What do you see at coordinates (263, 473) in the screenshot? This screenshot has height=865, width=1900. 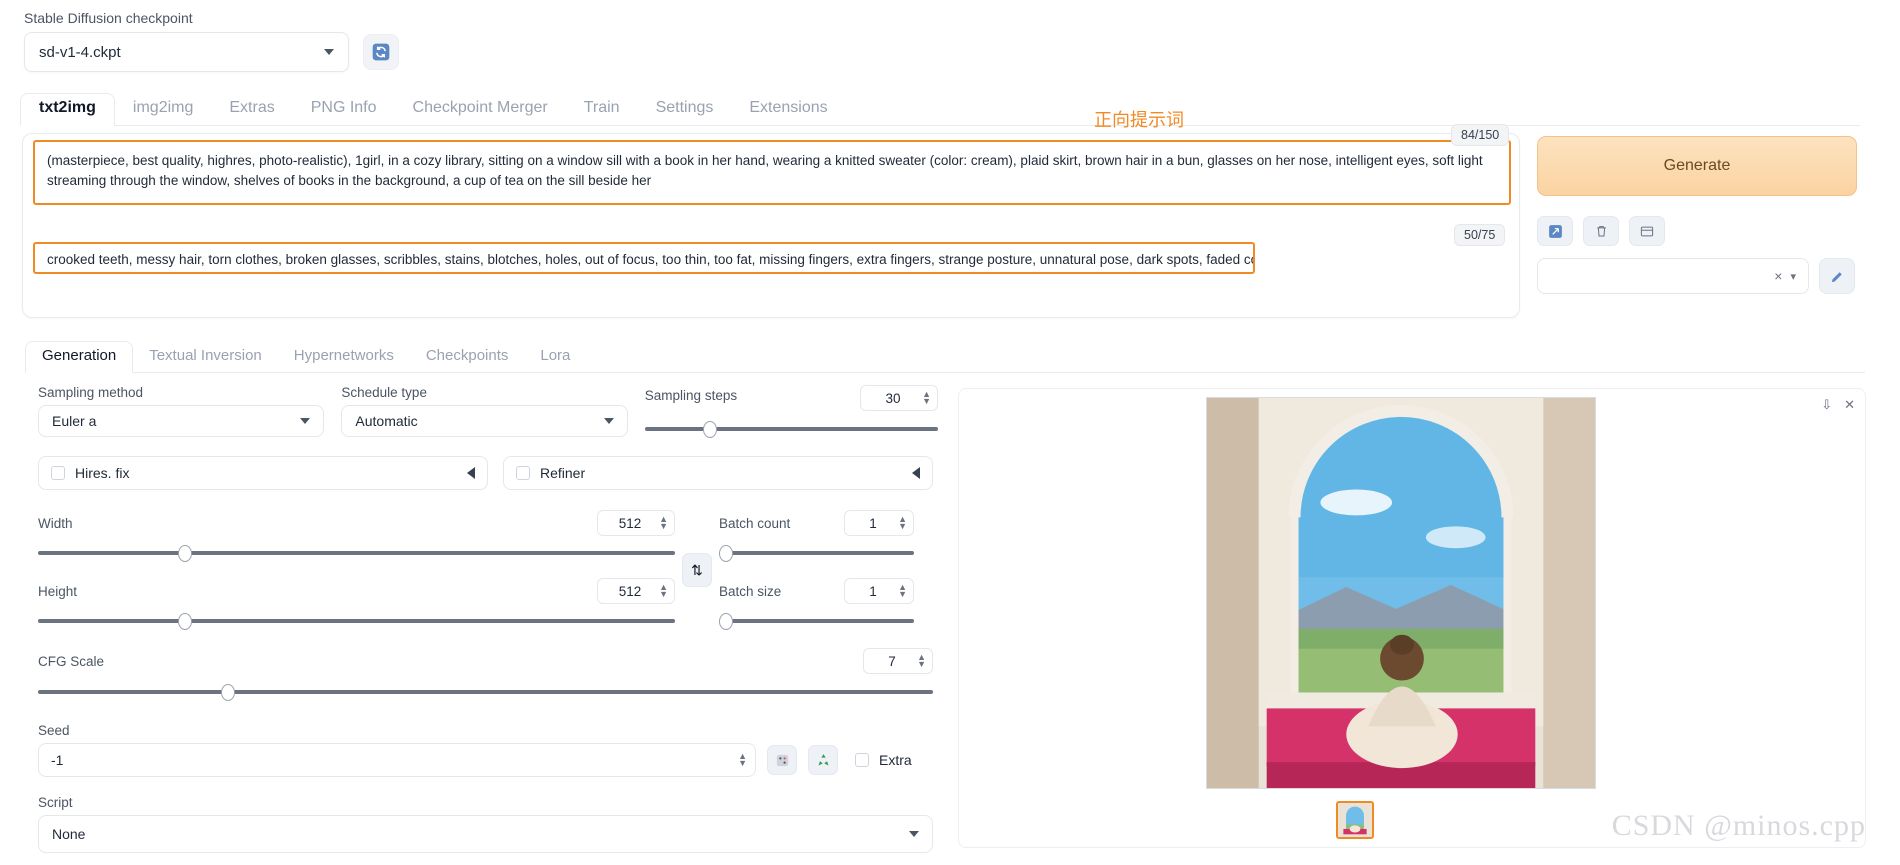 I see `hires-fix-row: Hires. fix` at bounding box center [263, 473].